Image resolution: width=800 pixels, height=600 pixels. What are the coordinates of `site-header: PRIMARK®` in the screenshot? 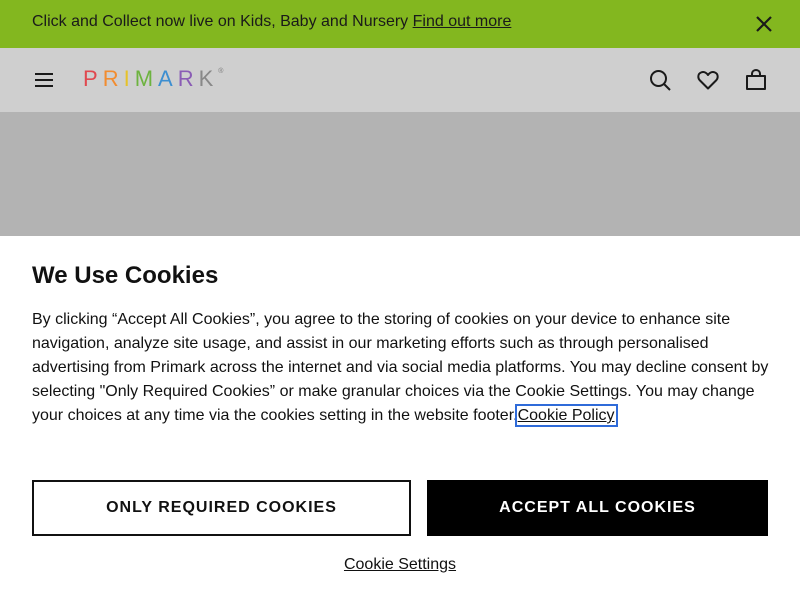 It's located at (400, 80).